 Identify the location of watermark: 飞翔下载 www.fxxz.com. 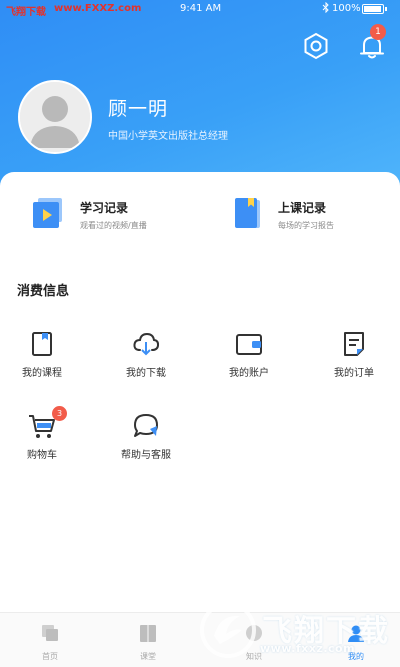
(298, 631).